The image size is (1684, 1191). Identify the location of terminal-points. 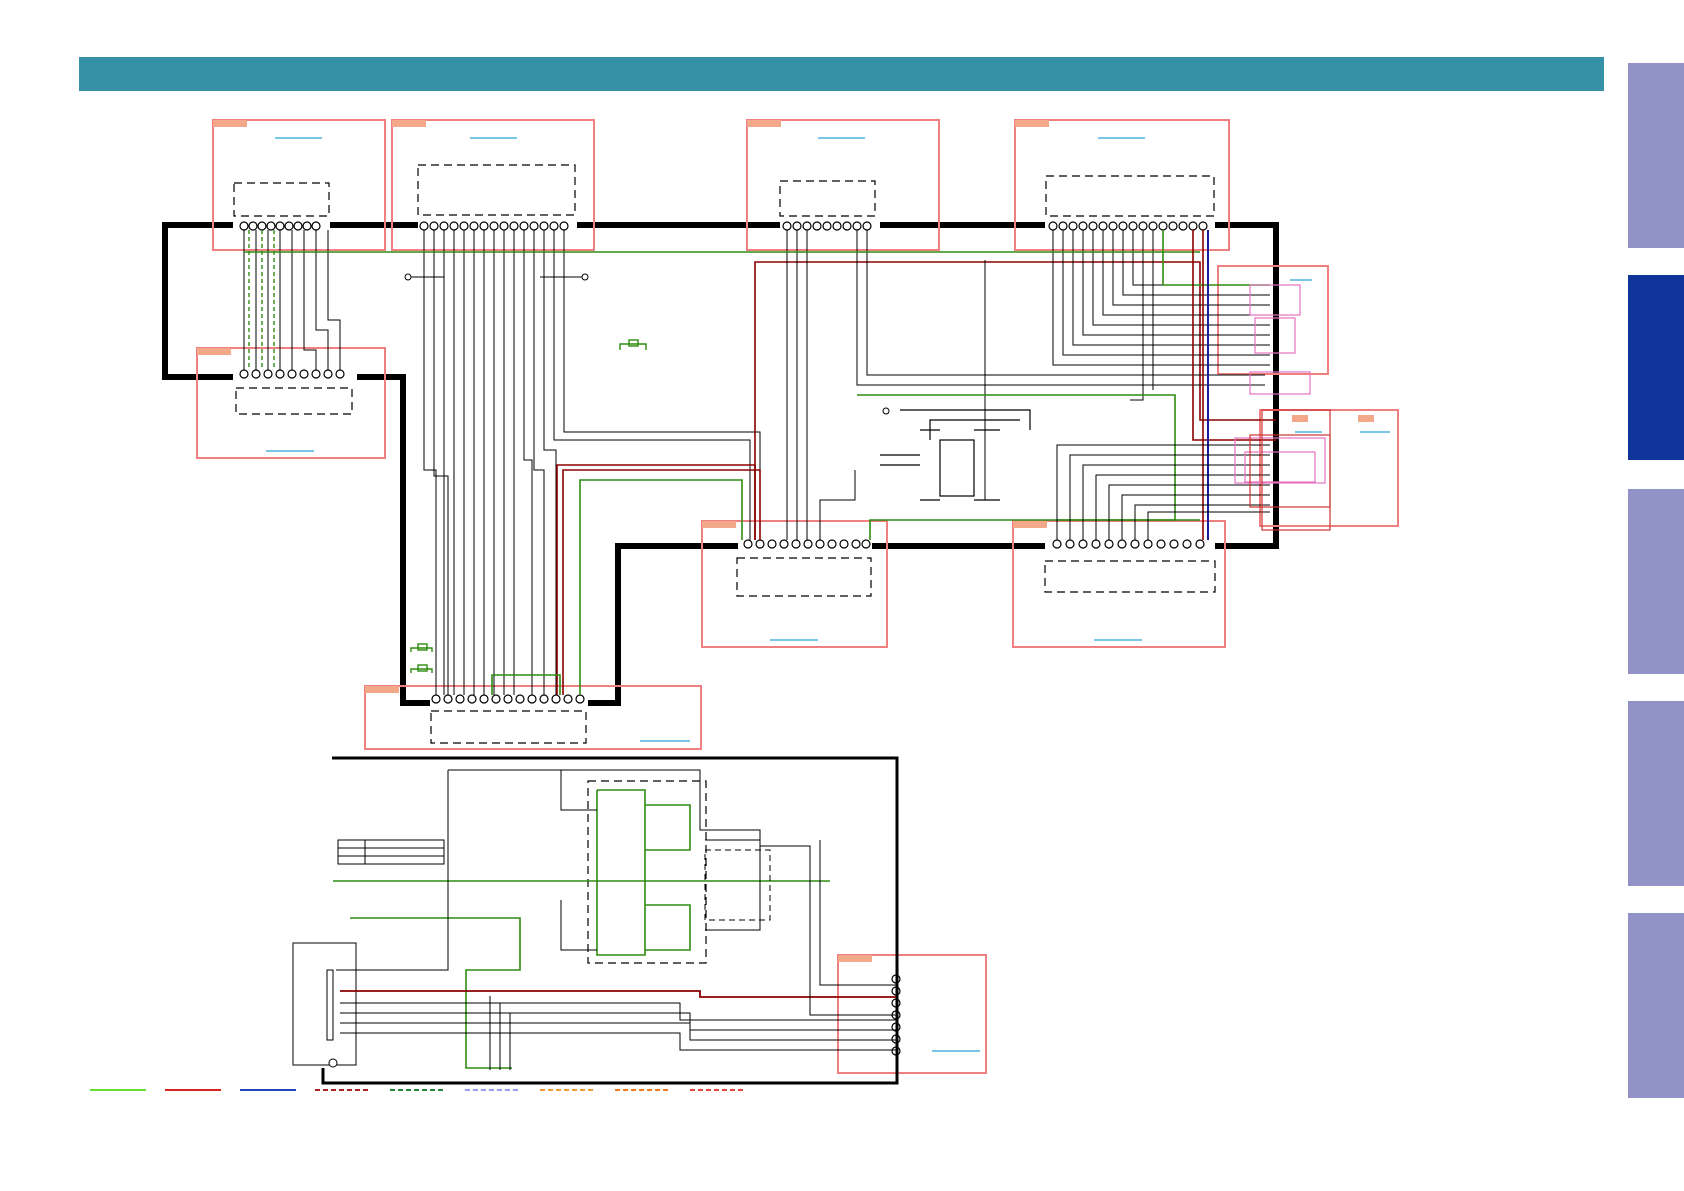
(647, 344).